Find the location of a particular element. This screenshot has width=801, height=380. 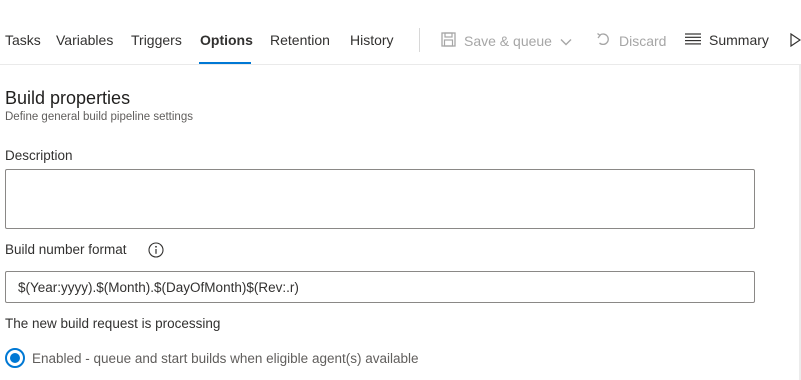

discard-button: Discard is located at coordinates (631, 41).